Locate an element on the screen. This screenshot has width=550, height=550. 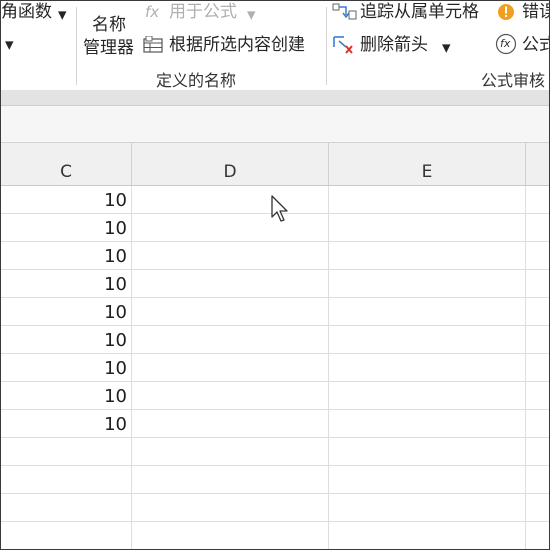
name-manager-button: 名称 管理器 is located at coordinates (110, 36).